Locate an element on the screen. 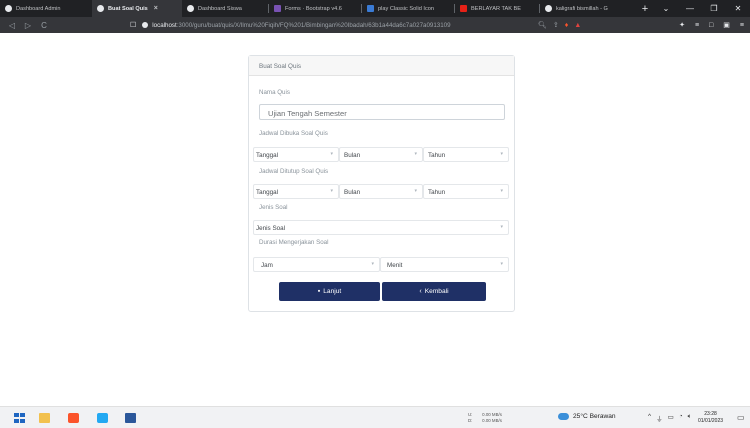 The image size is (750, 428). open-year-select: Tahun ▾ is located at coordinates (466, 154).